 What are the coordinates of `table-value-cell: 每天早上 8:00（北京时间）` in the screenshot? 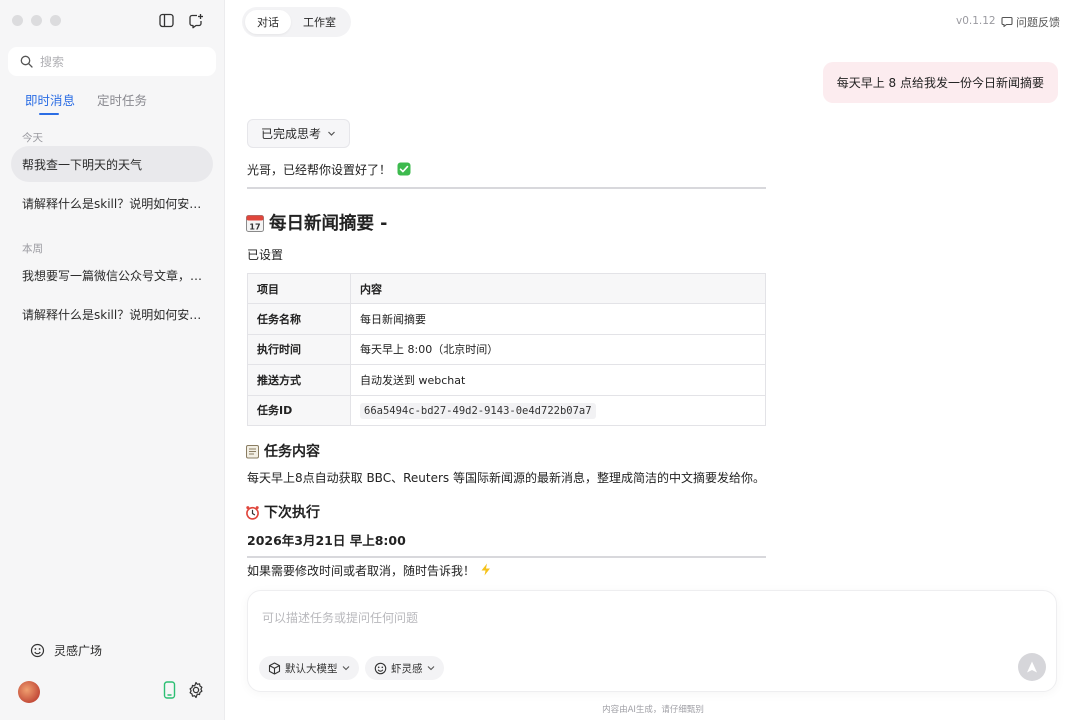 It's located at (558, 349).